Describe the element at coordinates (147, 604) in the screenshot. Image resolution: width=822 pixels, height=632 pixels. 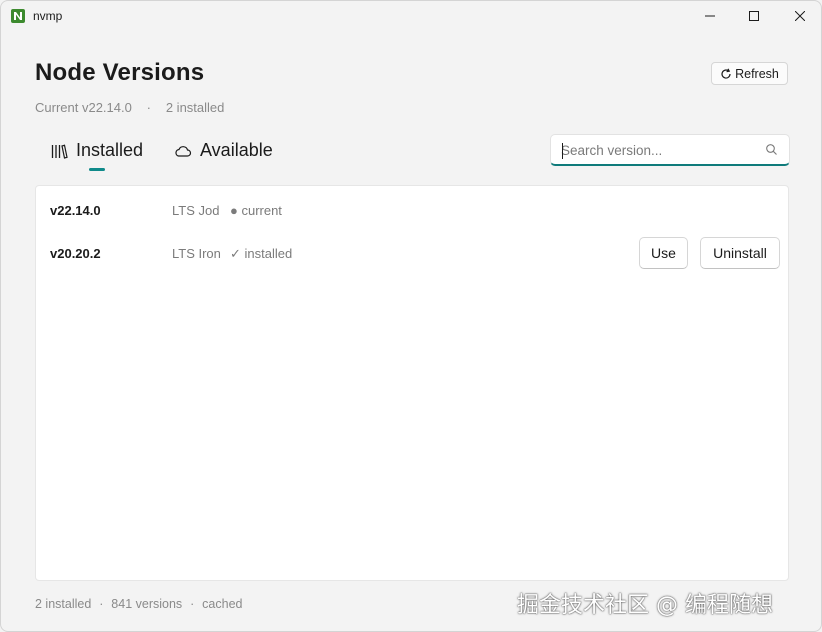
I see `footer-versions: 841 versions` at that location.